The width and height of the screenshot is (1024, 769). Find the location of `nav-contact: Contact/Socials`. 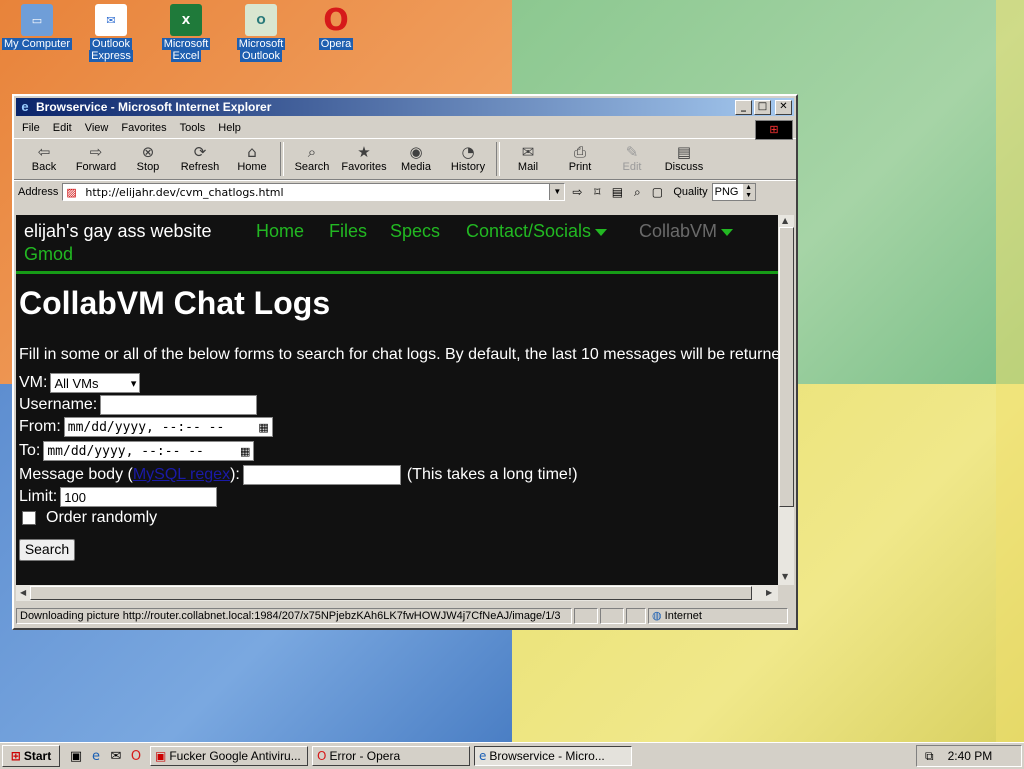

nav-contact: Contact/Socials is located at coordinates (537, 231).